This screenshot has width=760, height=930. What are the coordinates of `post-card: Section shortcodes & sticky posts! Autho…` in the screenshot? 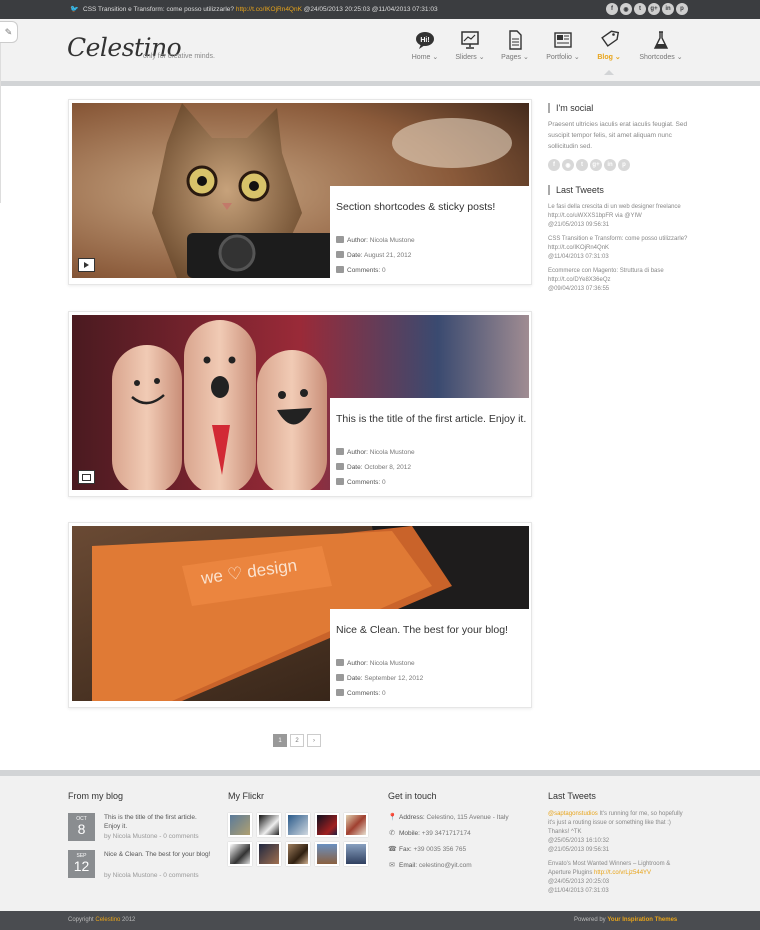 It's located at (430, 233).